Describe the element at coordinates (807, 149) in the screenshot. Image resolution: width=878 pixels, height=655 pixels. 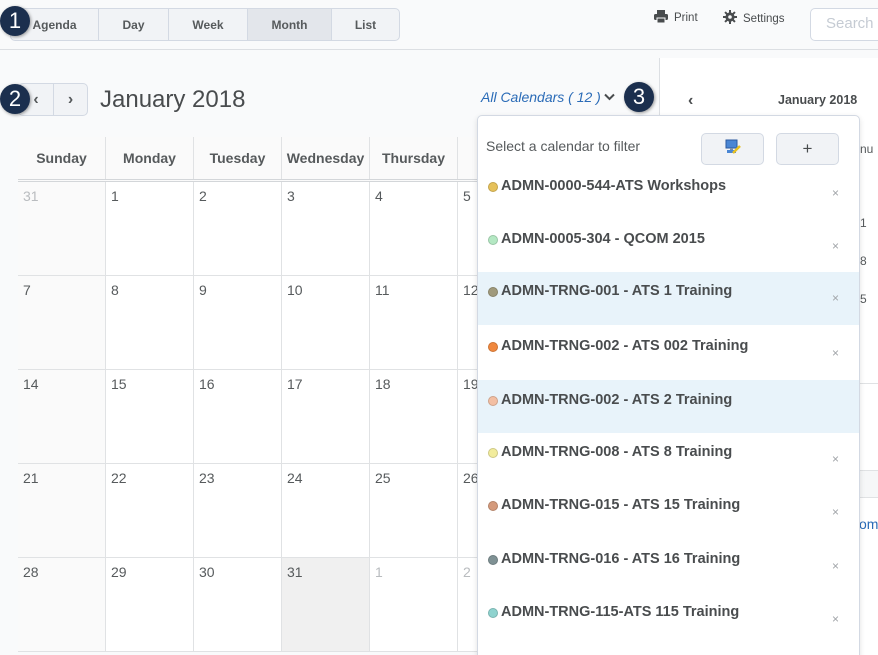
I see `add-calendar-button: +` at that location.